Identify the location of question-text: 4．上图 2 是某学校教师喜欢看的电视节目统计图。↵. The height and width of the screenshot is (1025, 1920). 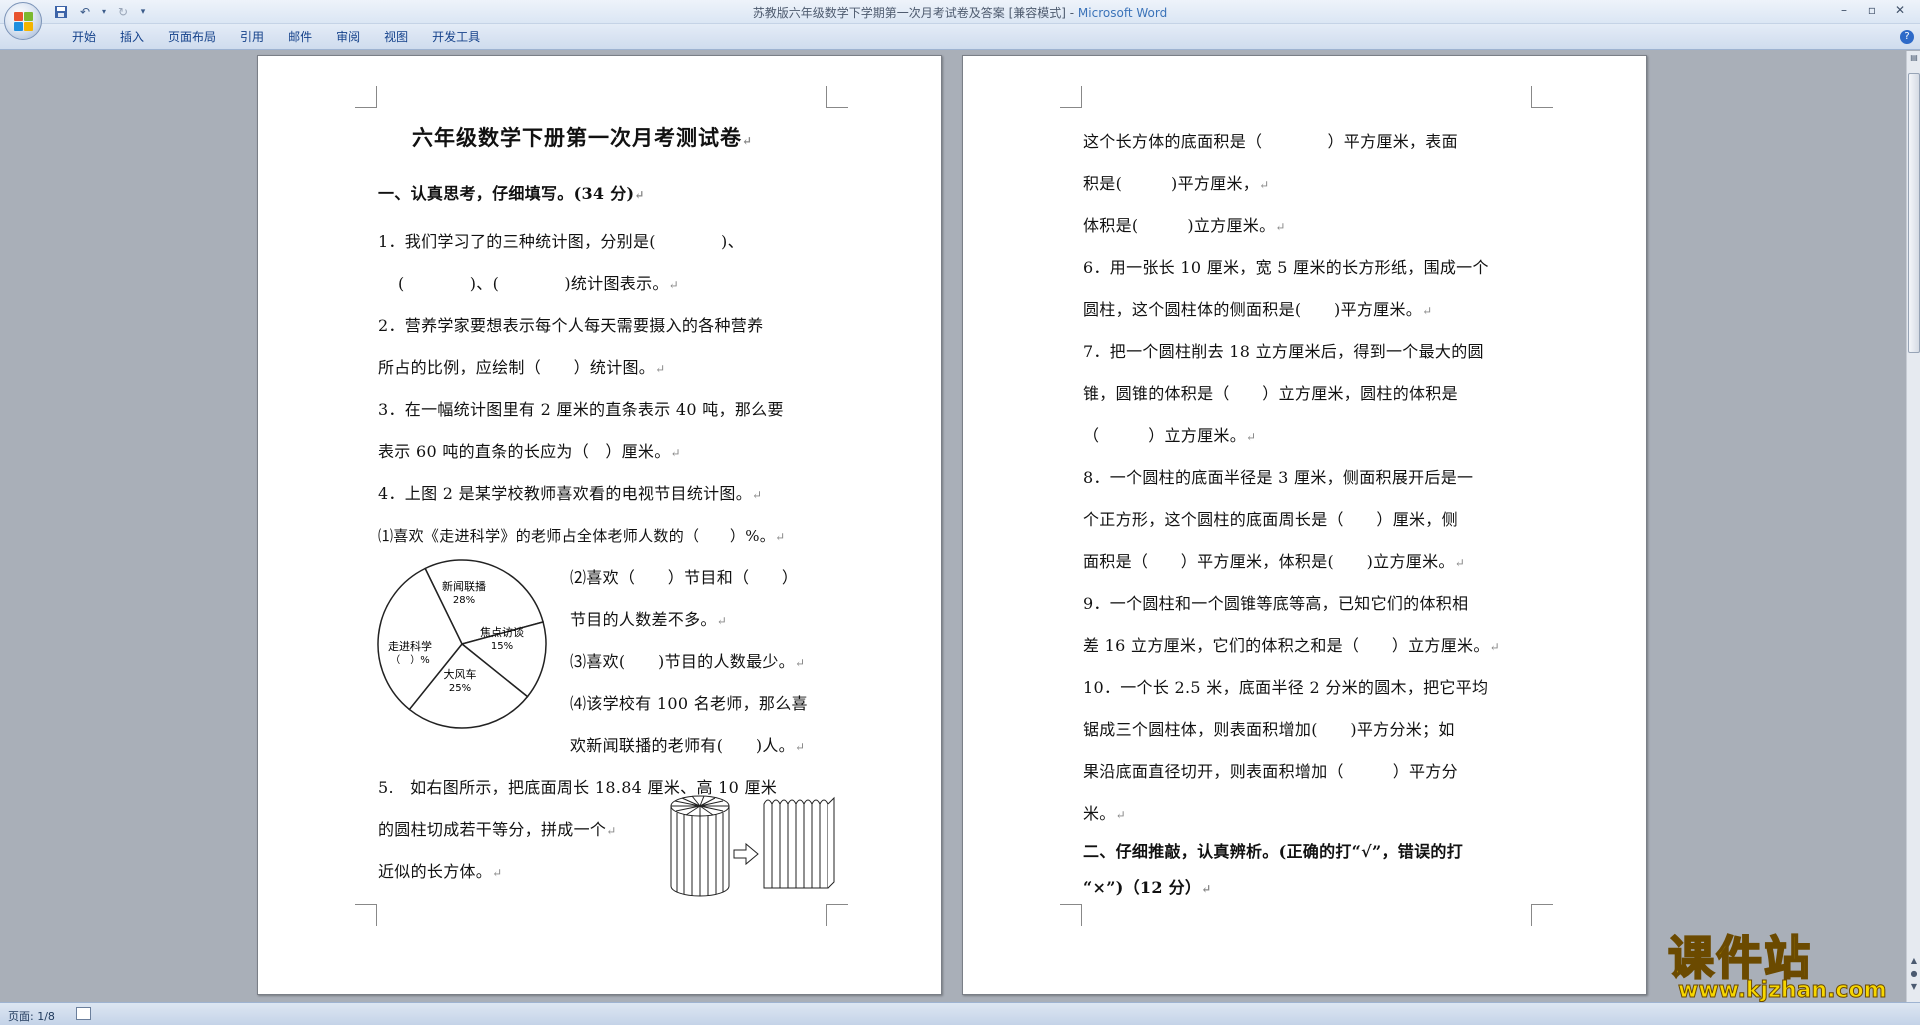
(570, 493).